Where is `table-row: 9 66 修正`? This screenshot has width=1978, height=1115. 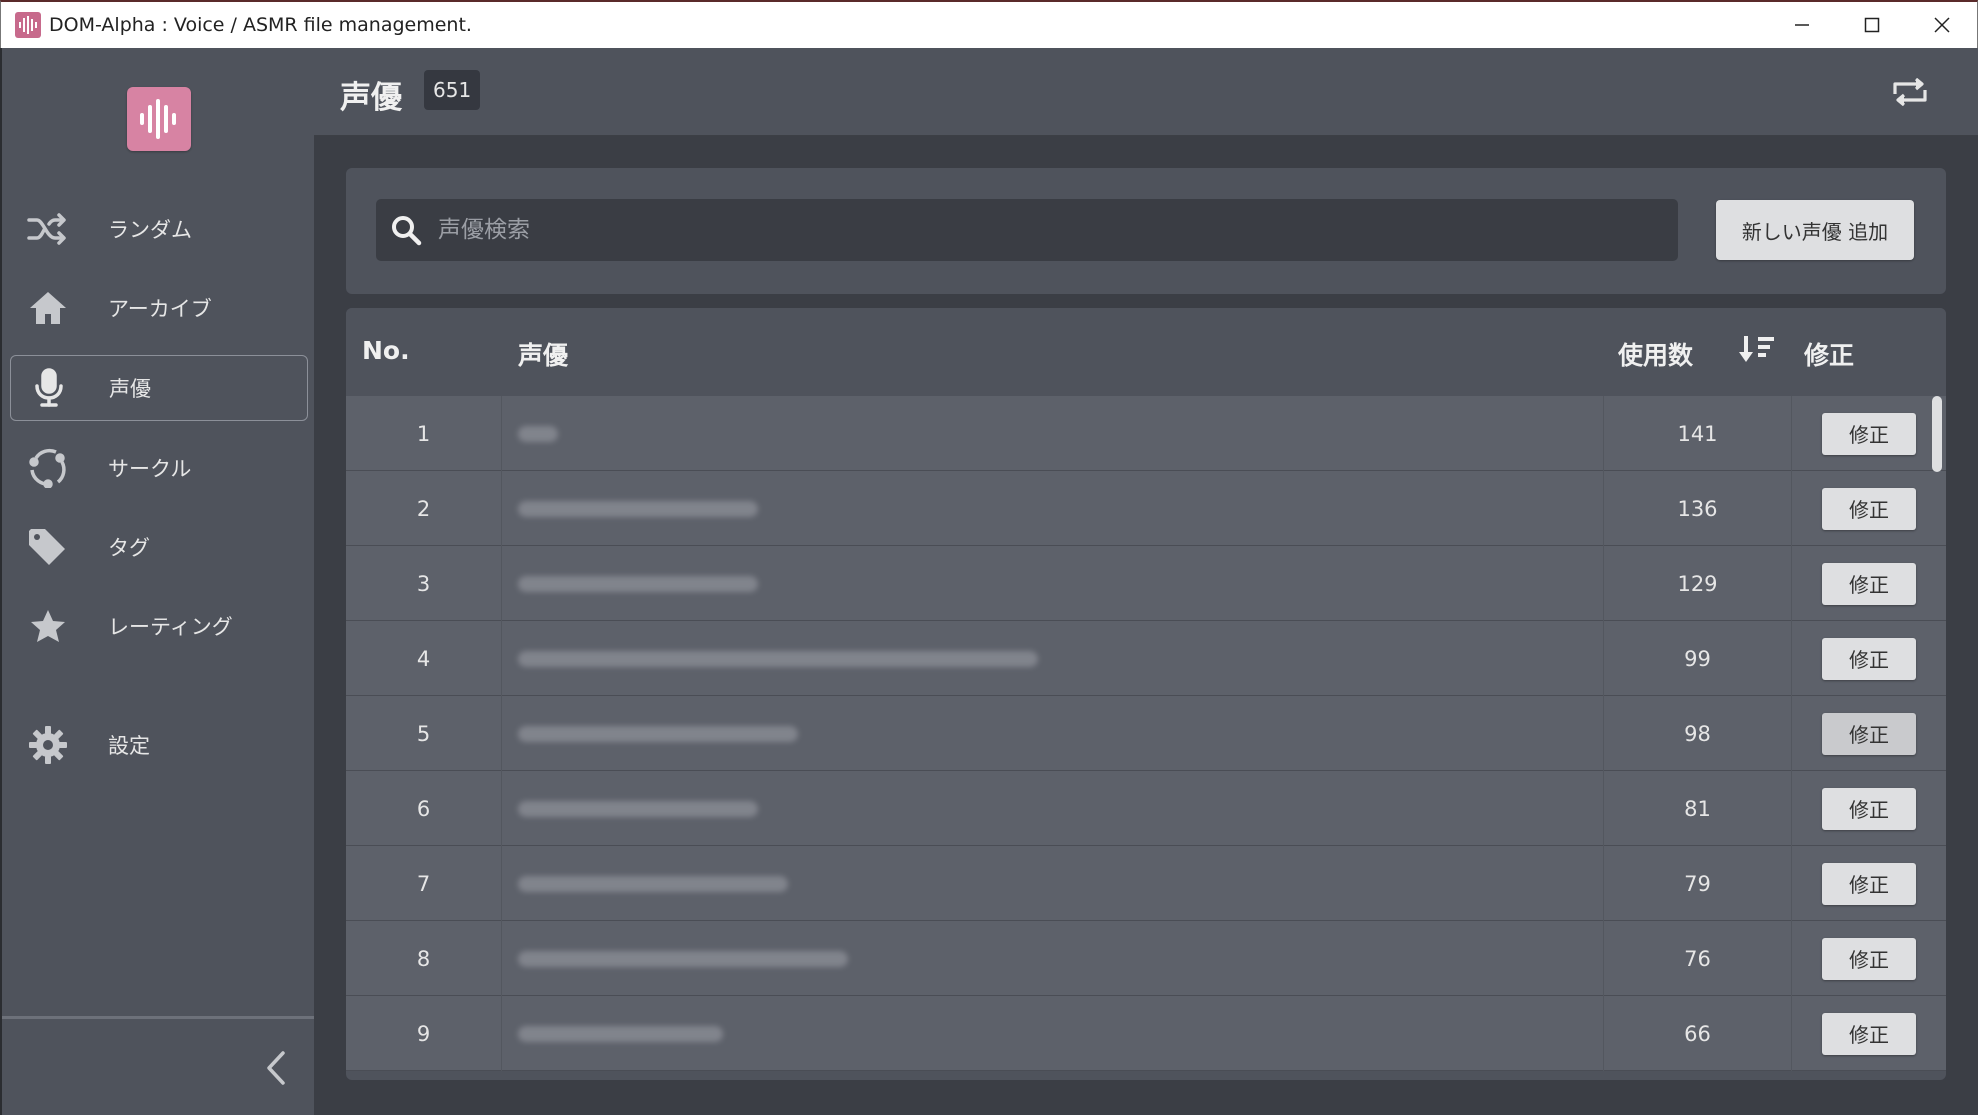 table-row: 9 66 修正 is located at coordinates (1146, 1033).